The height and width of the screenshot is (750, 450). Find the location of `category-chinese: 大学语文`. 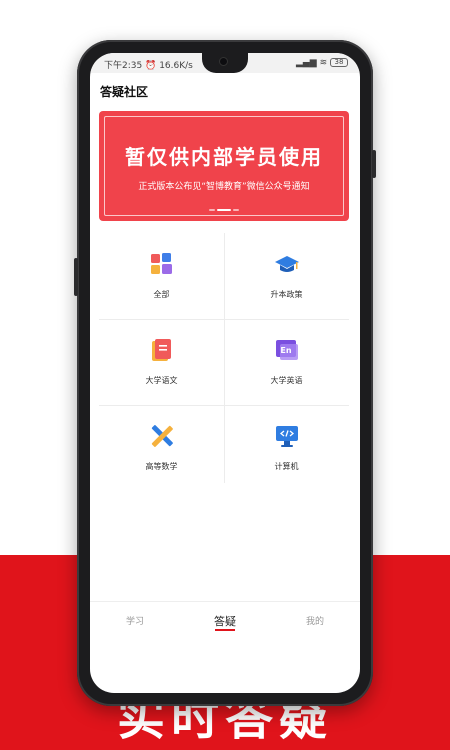

category-chinese: 大学语文 is located at coordinates (161, 362).